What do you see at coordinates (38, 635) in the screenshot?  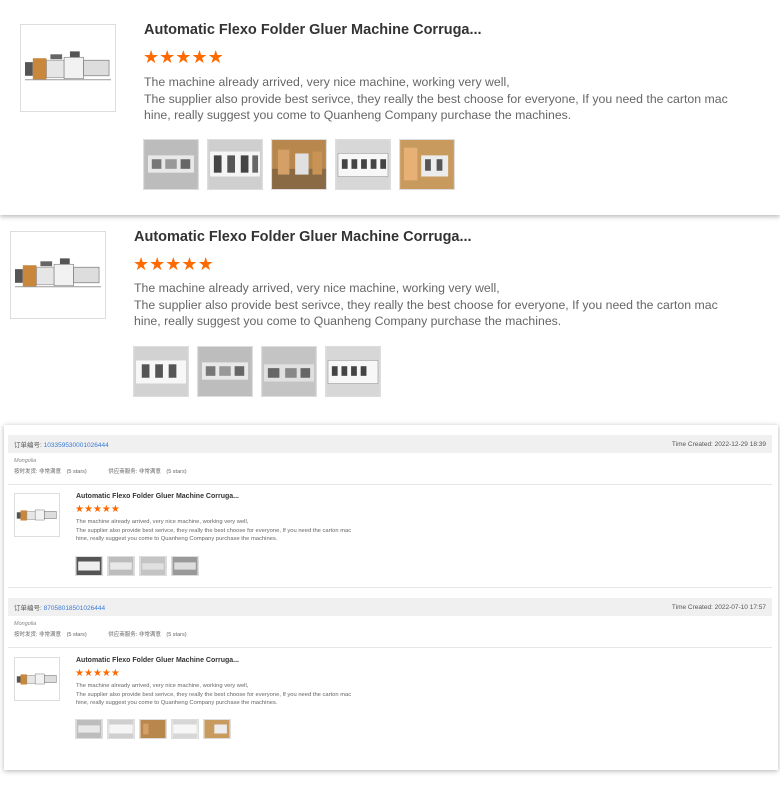 I see `shipping-rating-label: 按时发货: 非常满意` at bounding box center [38, 635].